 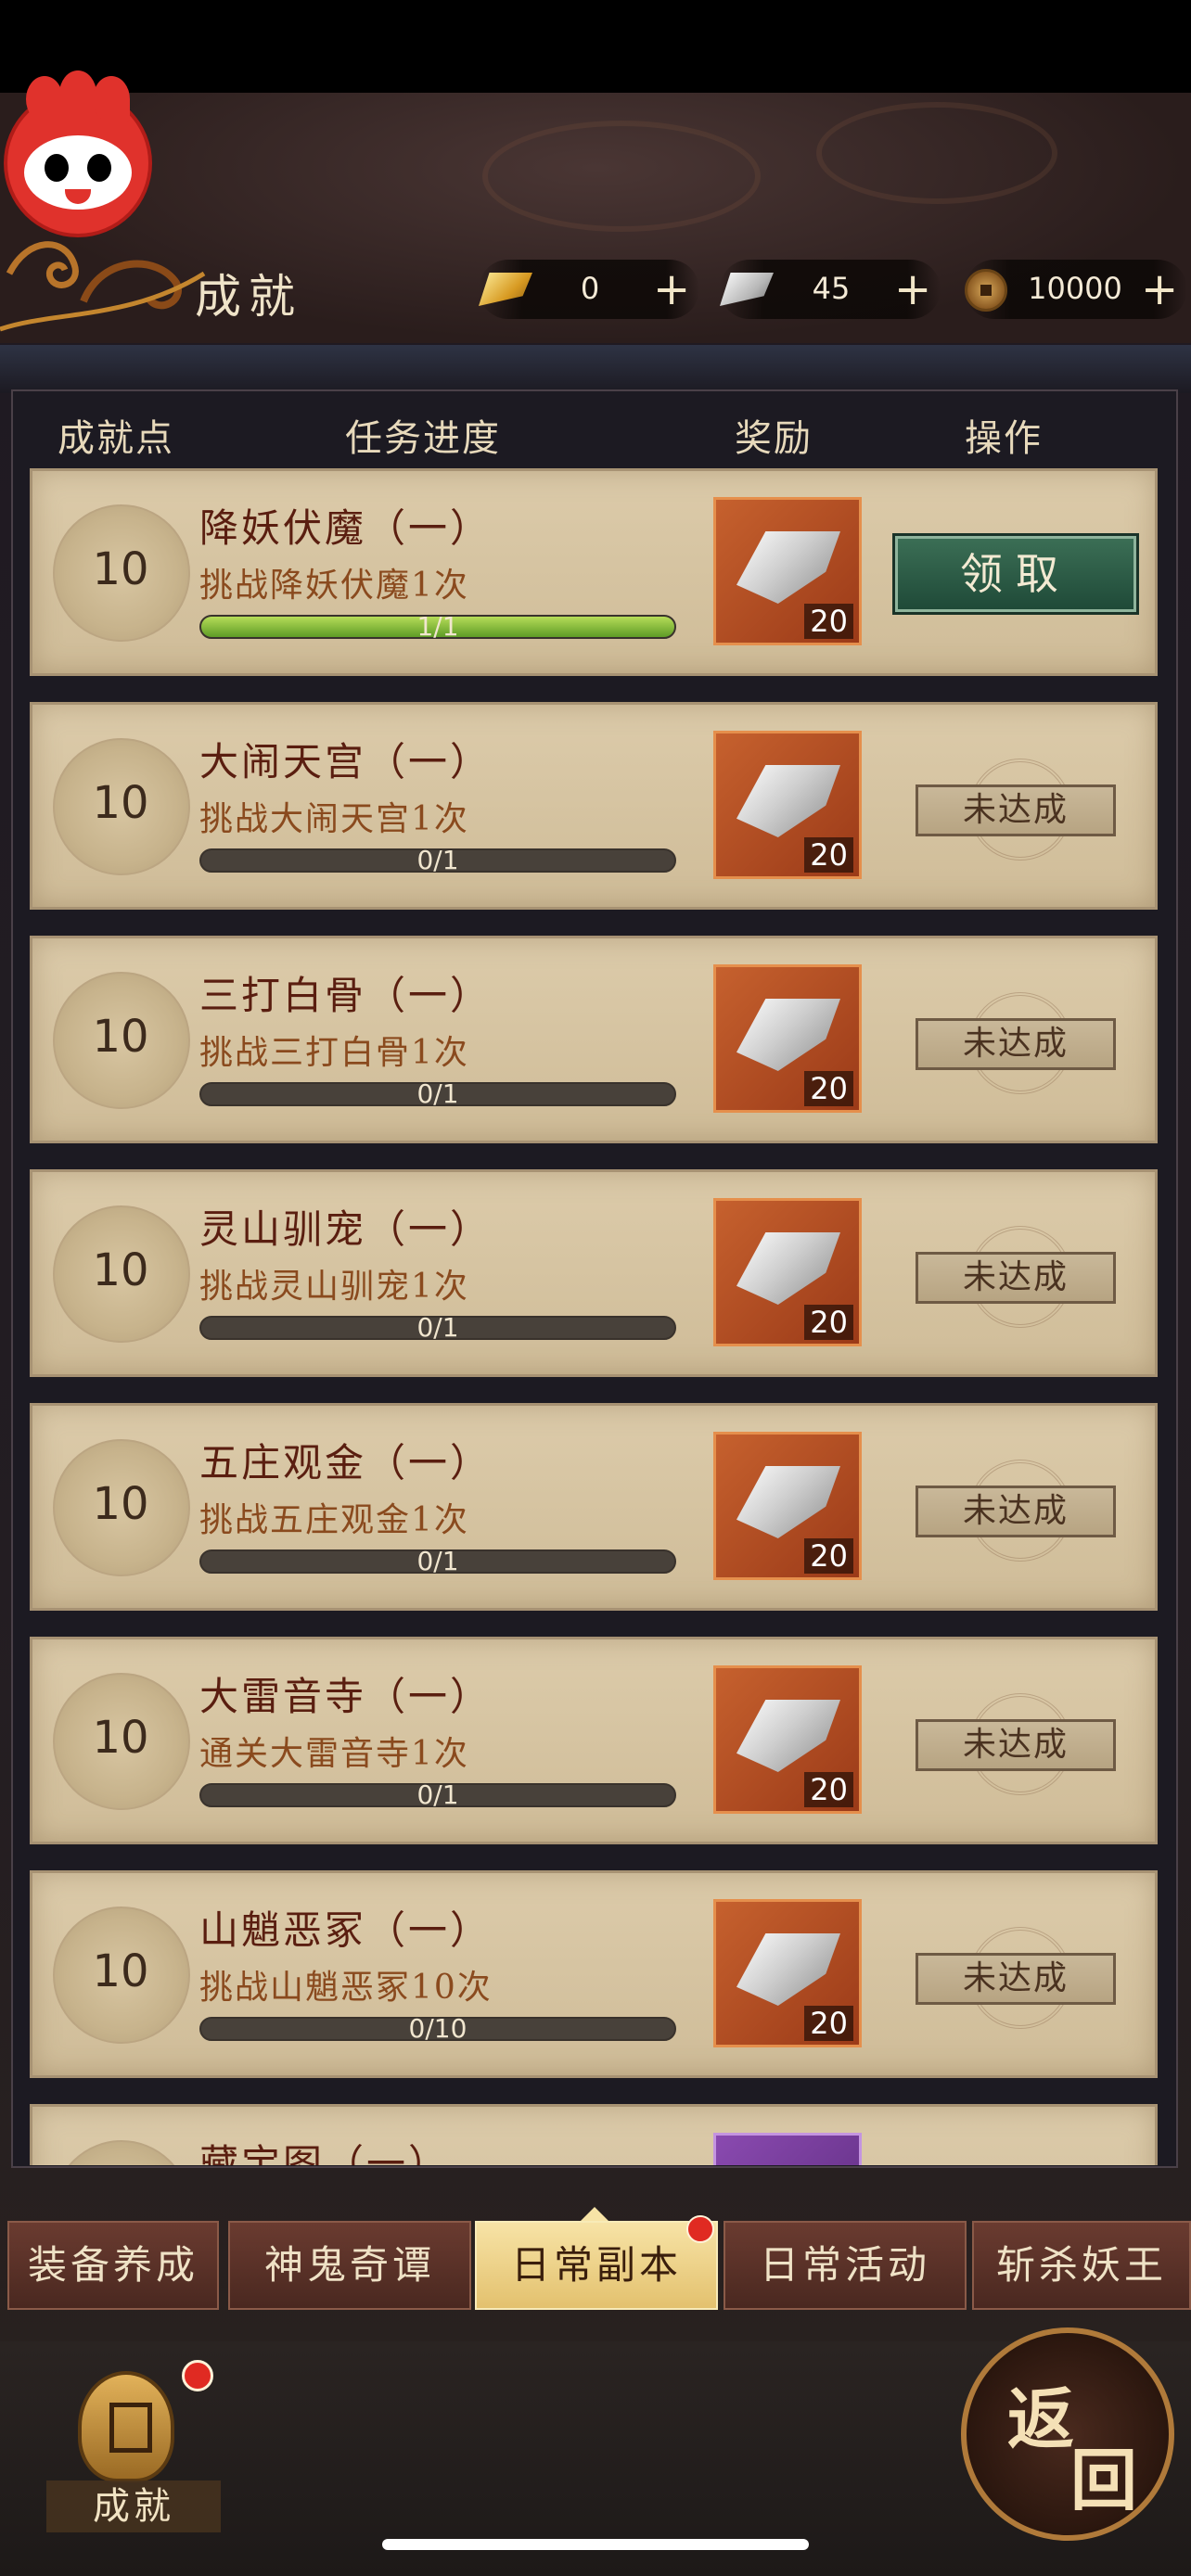 What do you see at coordinates (1075, 288) in the screenshot?
I see `coin-value: 10000` at bounding box center [1075, 288].